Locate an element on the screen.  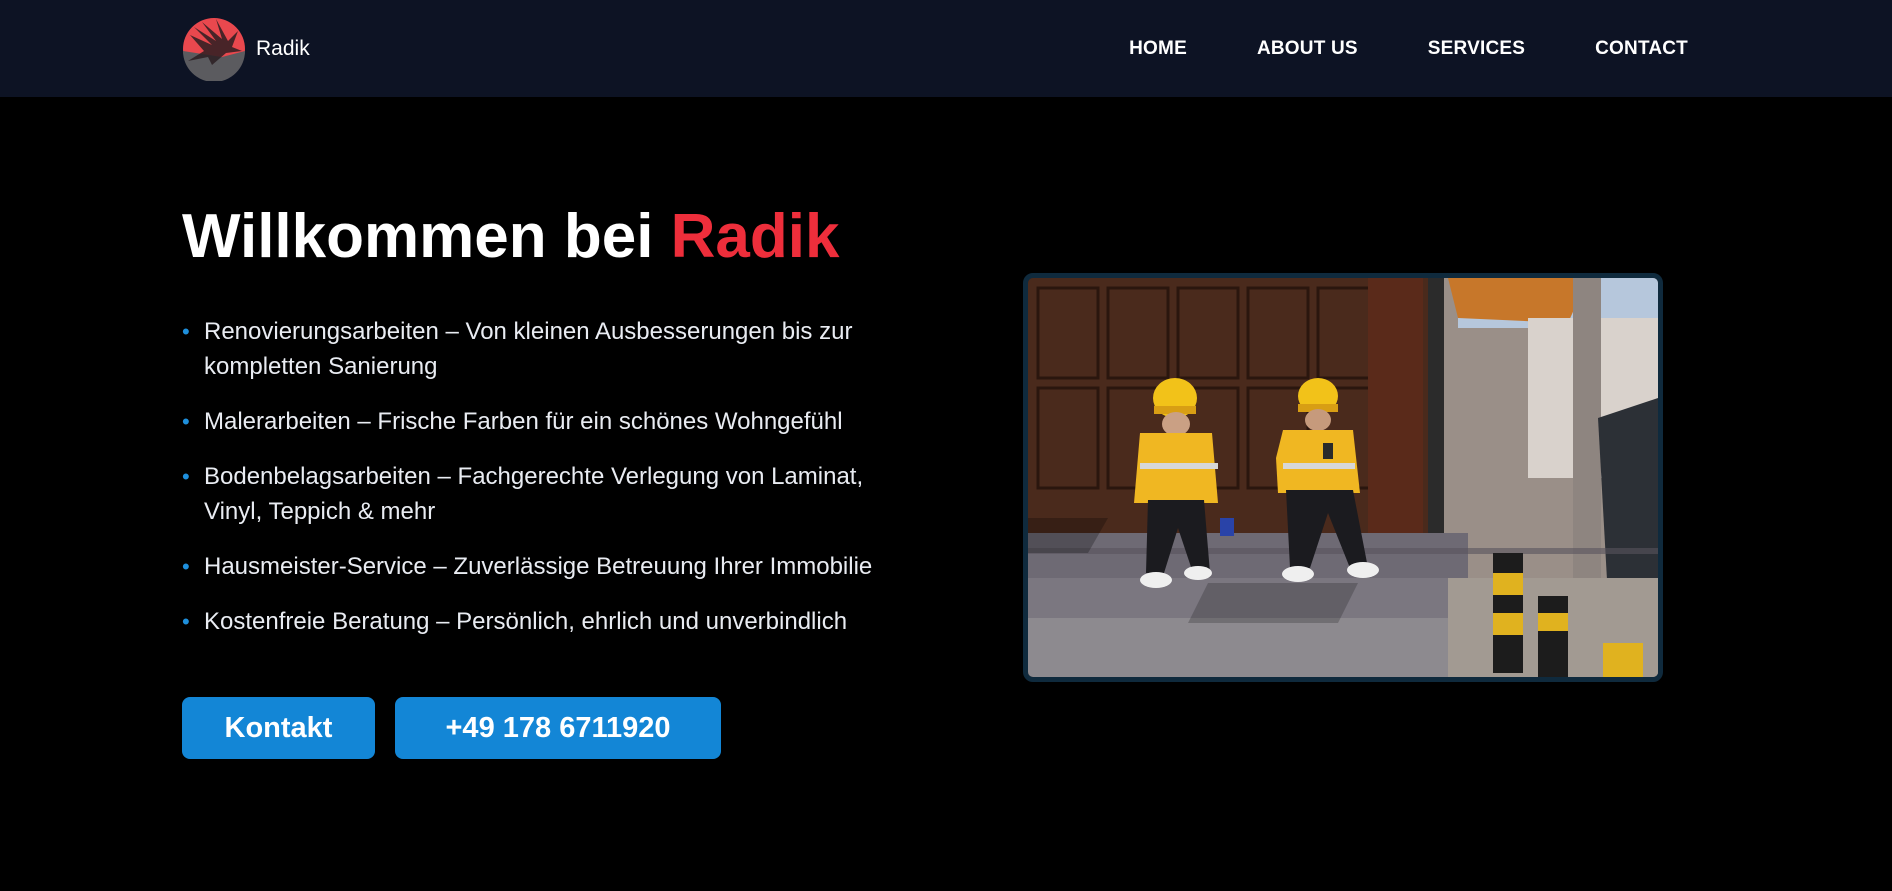
eagle-logo-icon is located at coordinates (214, 49).